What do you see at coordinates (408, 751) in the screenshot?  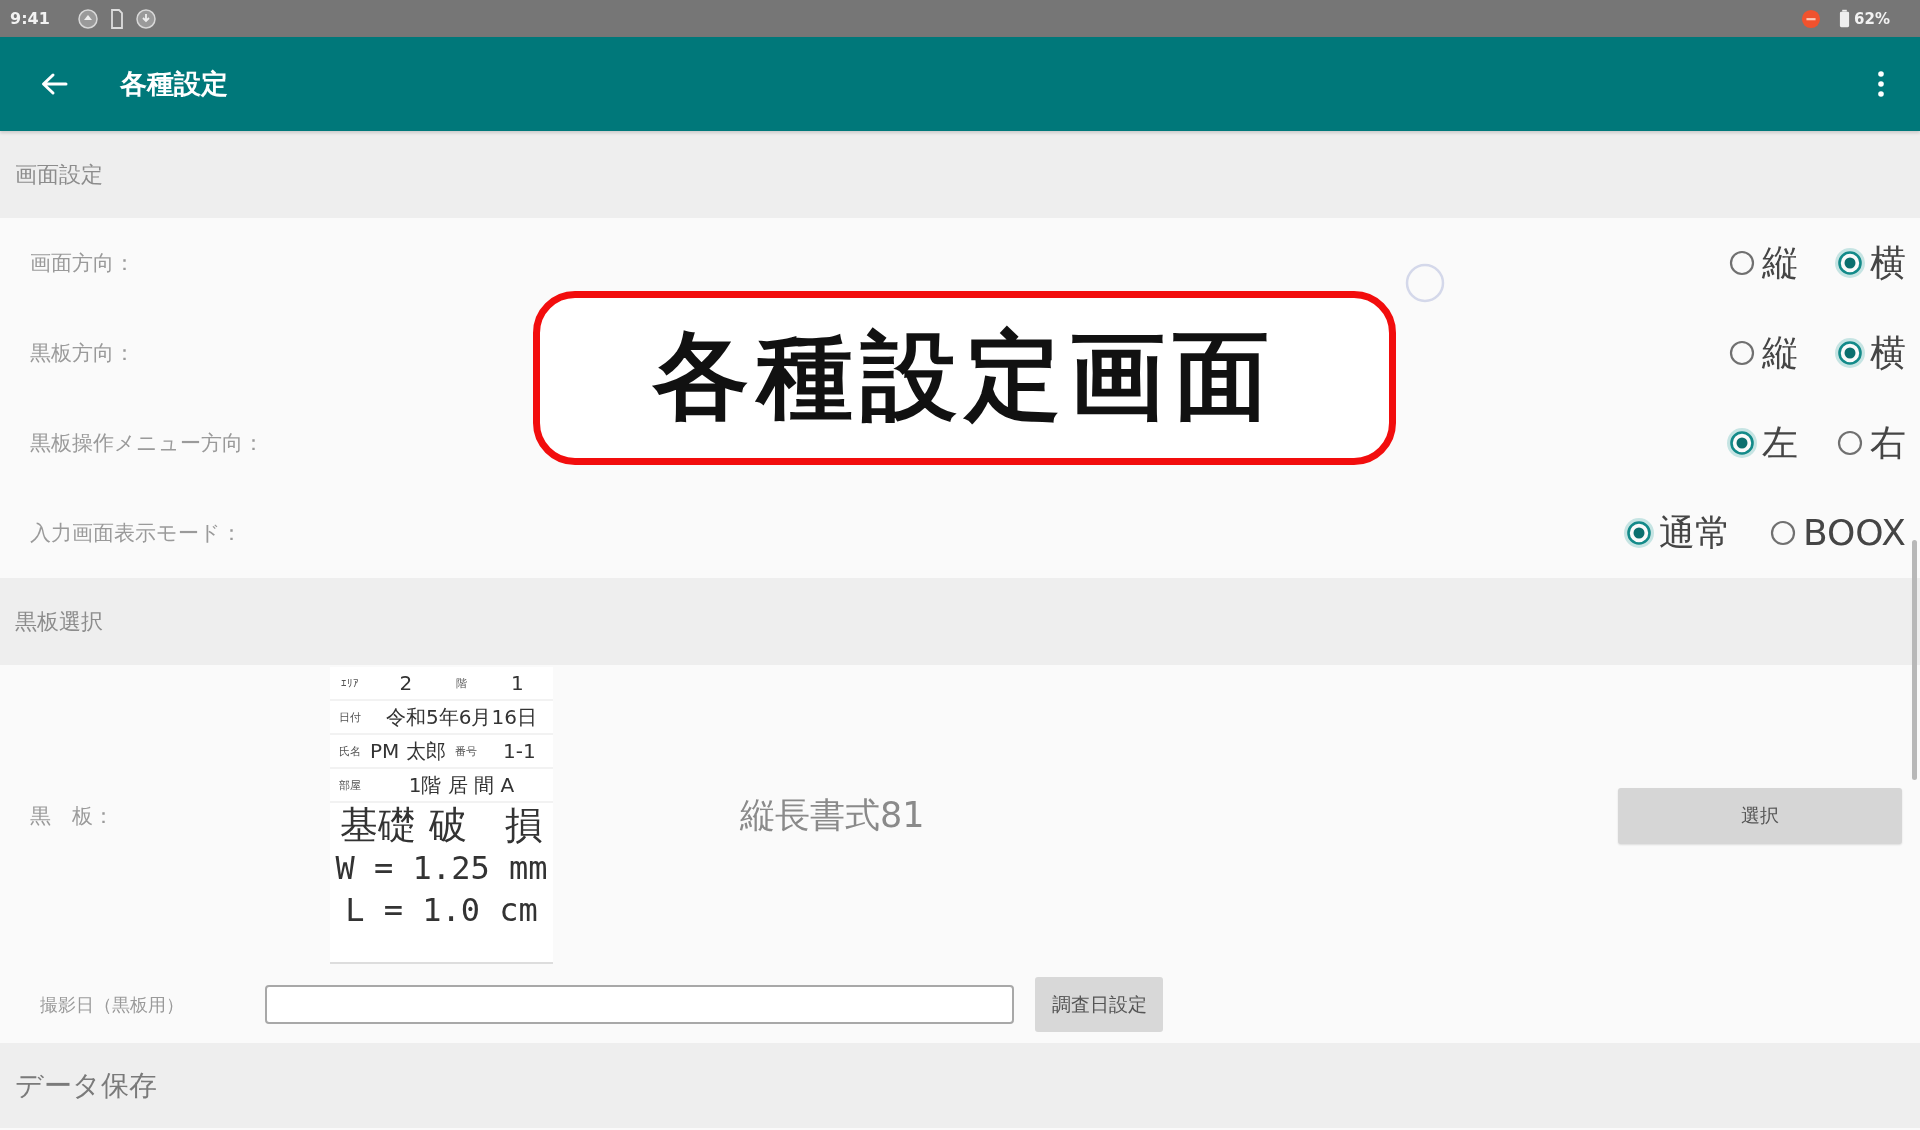 I see `board-field-value: PM 太郎` at bounding box center [408, 751].